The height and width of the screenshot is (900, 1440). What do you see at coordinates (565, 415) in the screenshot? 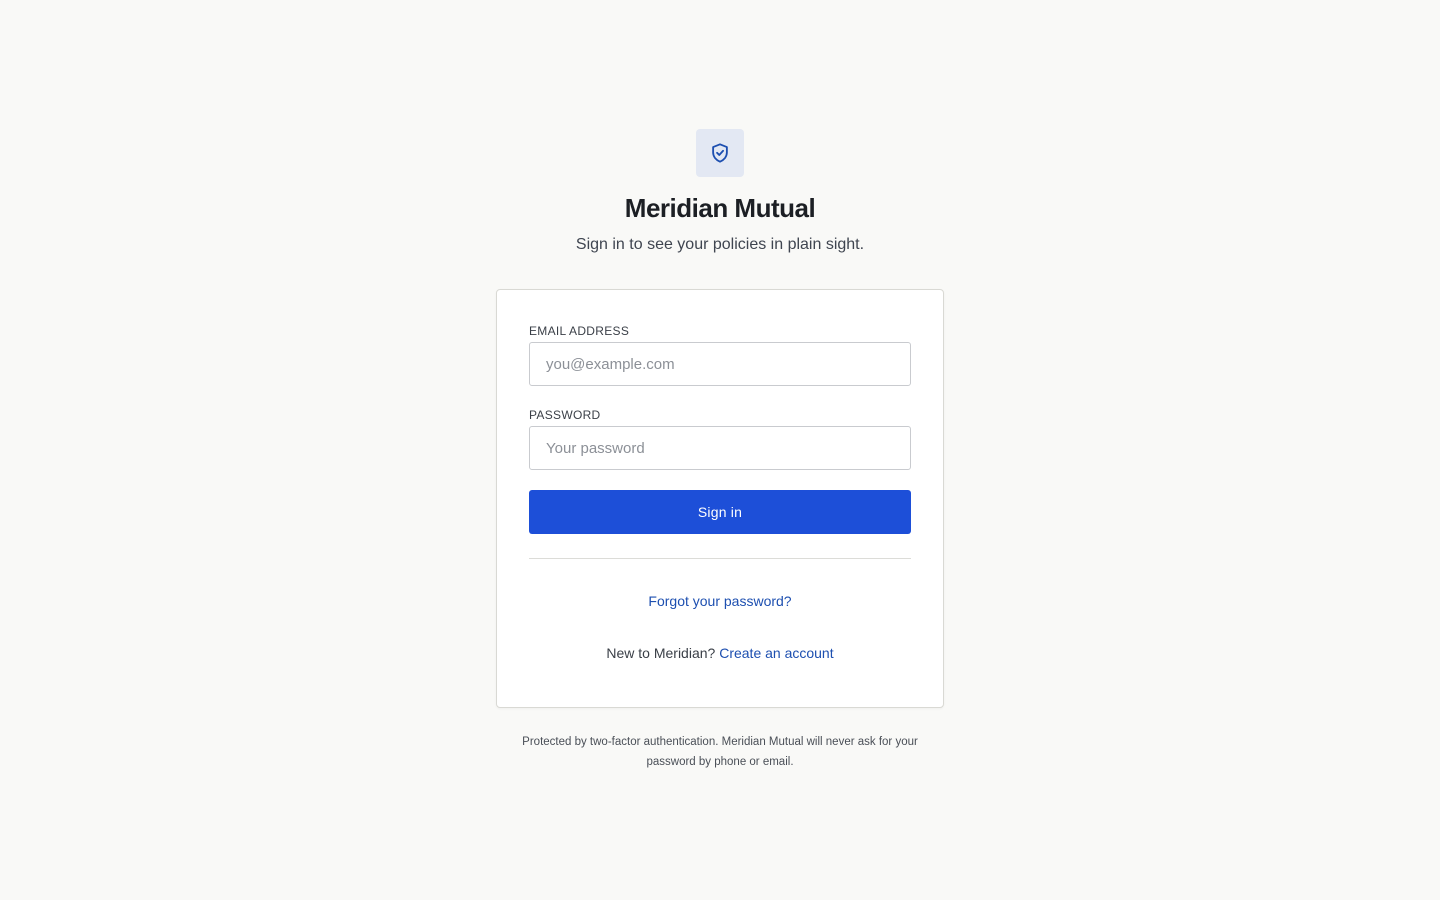
I see `password-label: PASSWORD` at bounding box center [565, 415].